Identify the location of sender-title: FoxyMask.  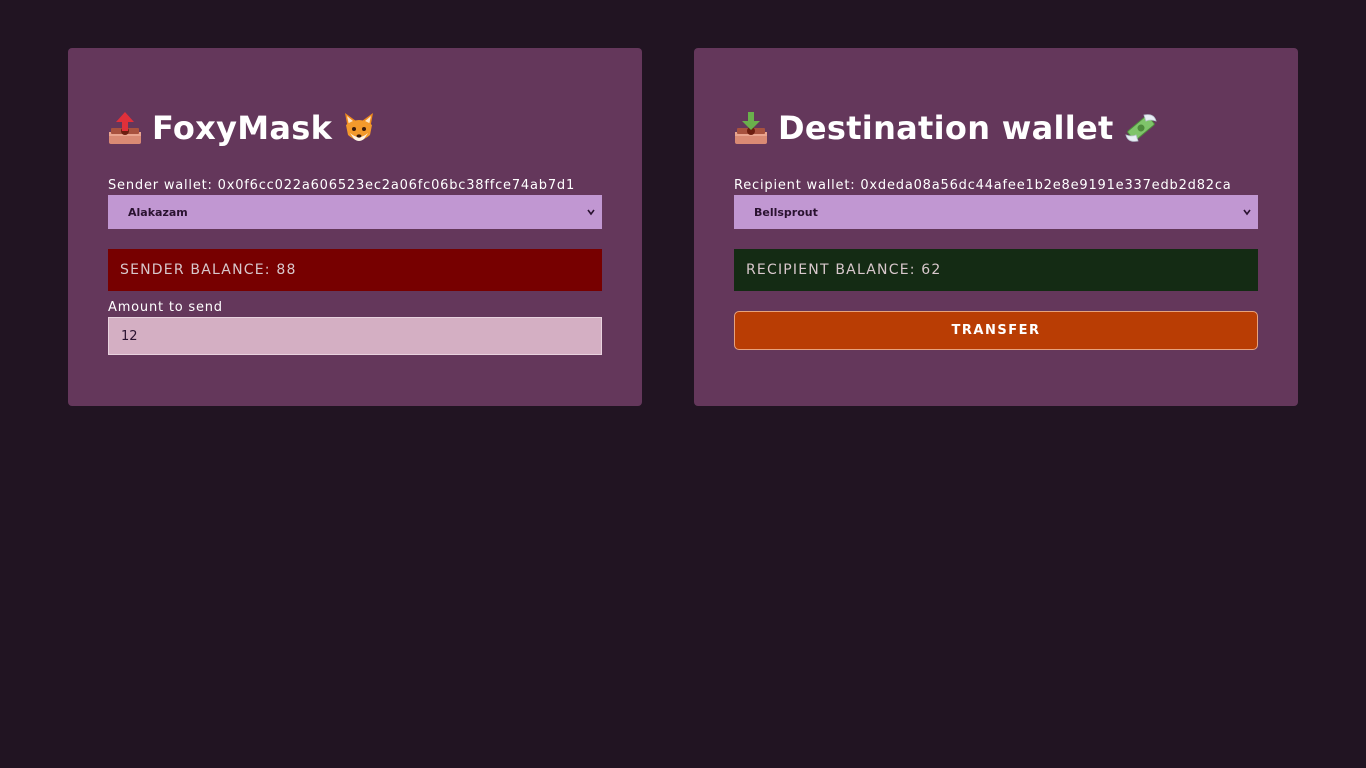
(242, 128).